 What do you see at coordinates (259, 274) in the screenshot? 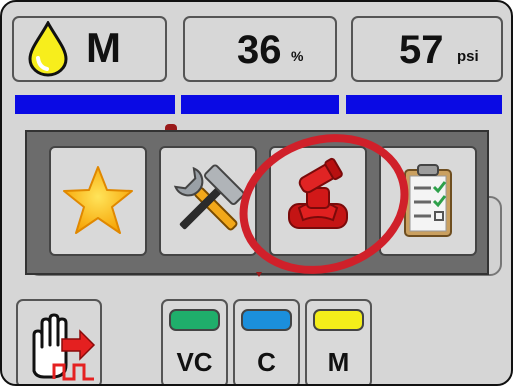
I see `menu-pointer` at bounding box center [259, 274].